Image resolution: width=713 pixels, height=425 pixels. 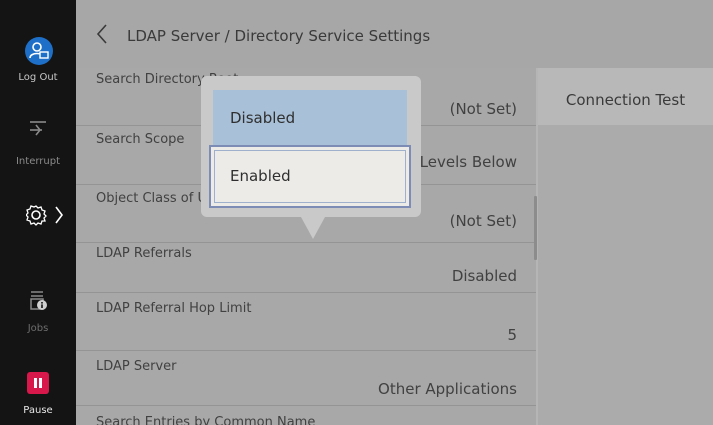 I want to click on logout-icon, so click(x=39, y=51).